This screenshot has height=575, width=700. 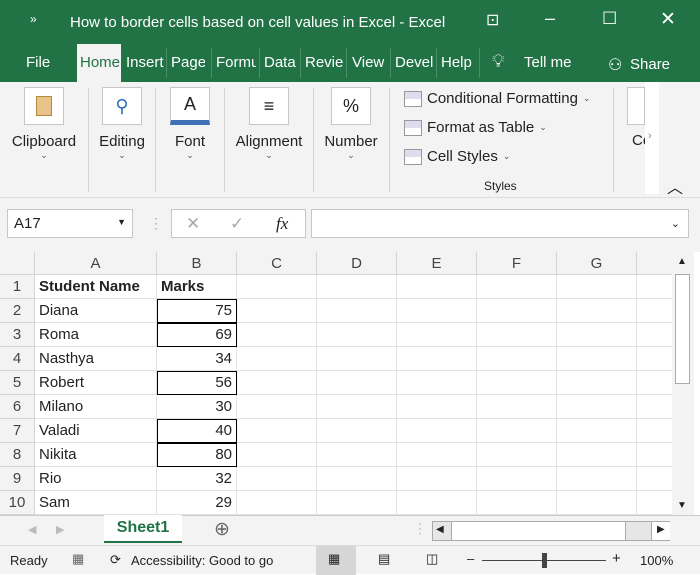 What do you see at coordinates (236, 62) in the screenshot?
I see `tab-formulas: Formu` at bounding box center [236, 62].